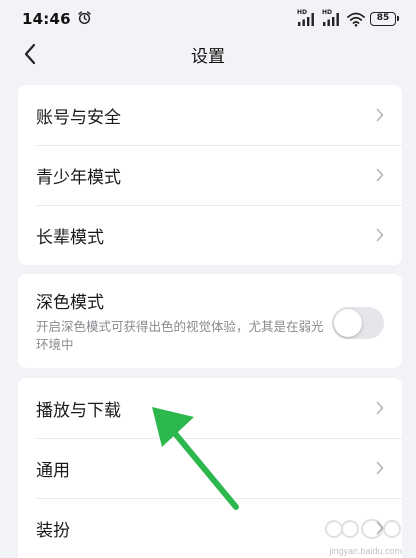 This screenshot has height=558, width=416. What do you see at coordinates (332, 18) in the screenshot?
I see `signal-icon-2: HD` at bounding box center [332, 18].